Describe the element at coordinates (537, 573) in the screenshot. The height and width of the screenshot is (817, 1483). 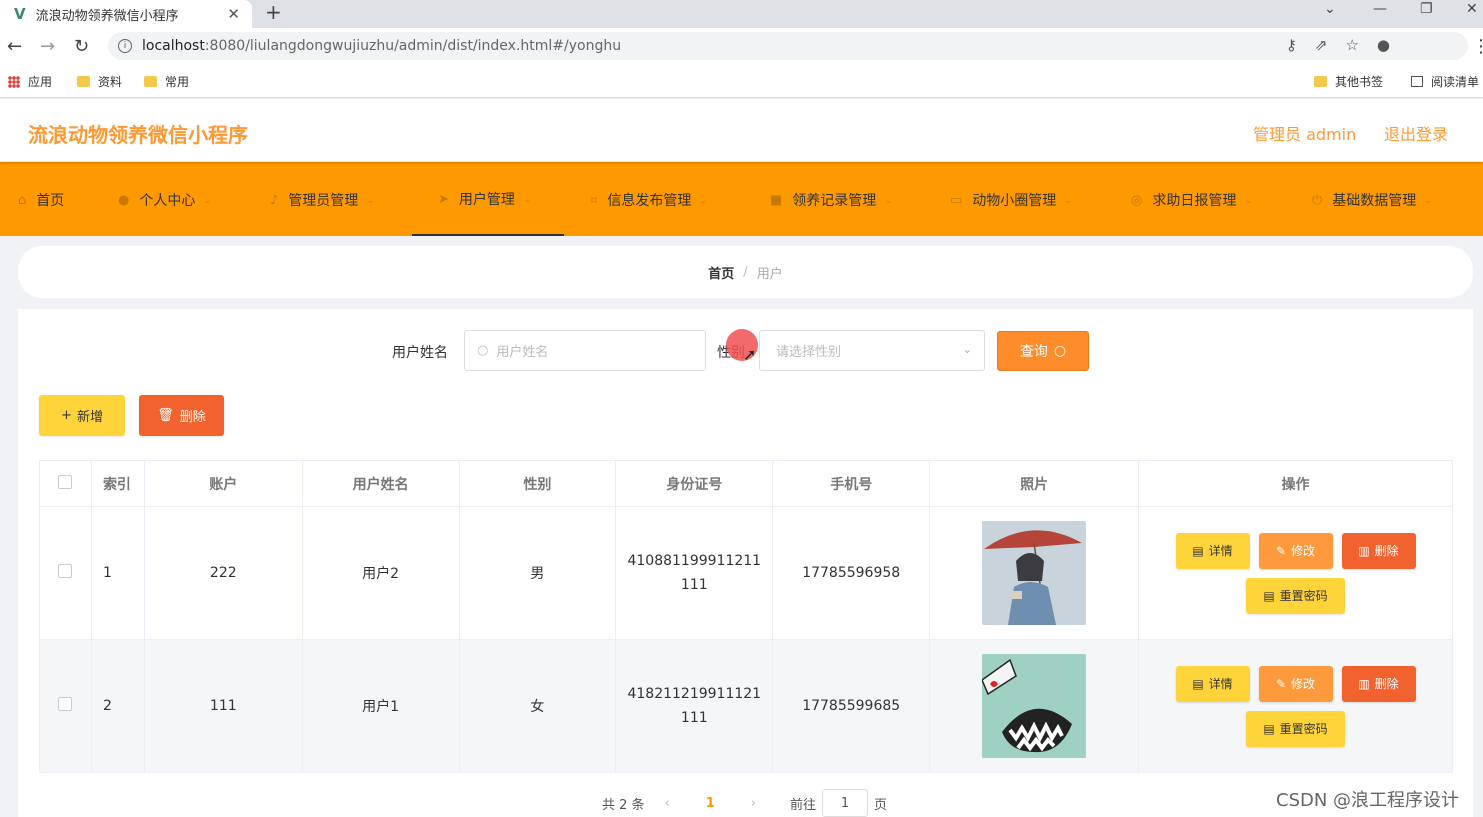
I see `gender-cell: 男` at that location.